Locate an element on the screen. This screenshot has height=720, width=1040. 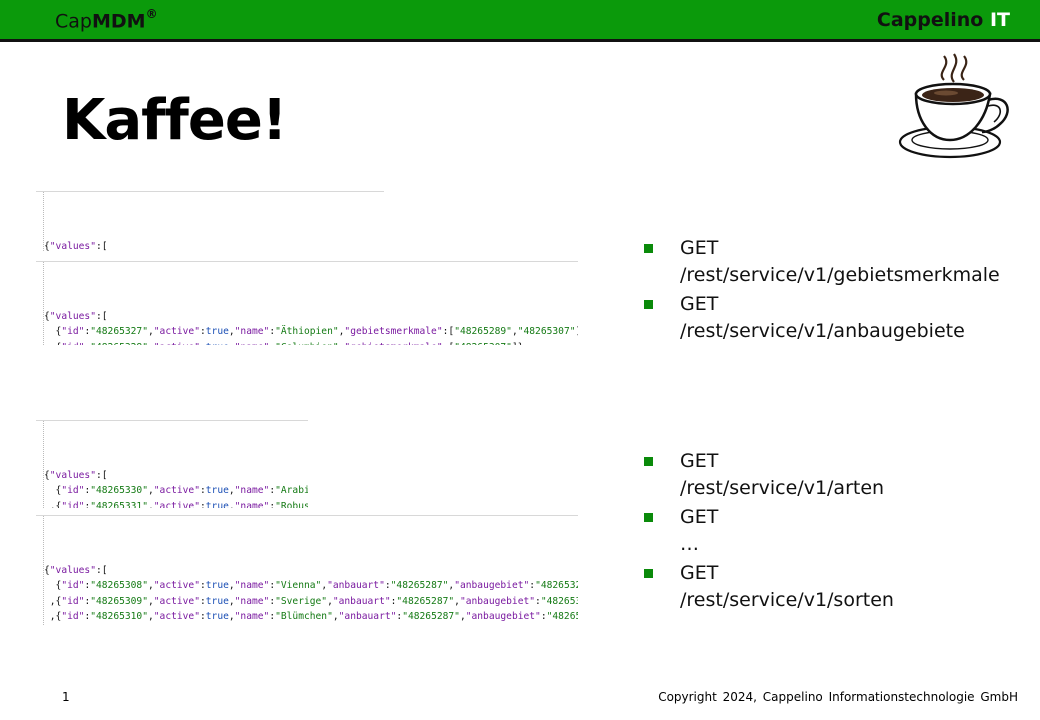
brand-capmdm: CapMDM® is located at coordinates (106, 20).